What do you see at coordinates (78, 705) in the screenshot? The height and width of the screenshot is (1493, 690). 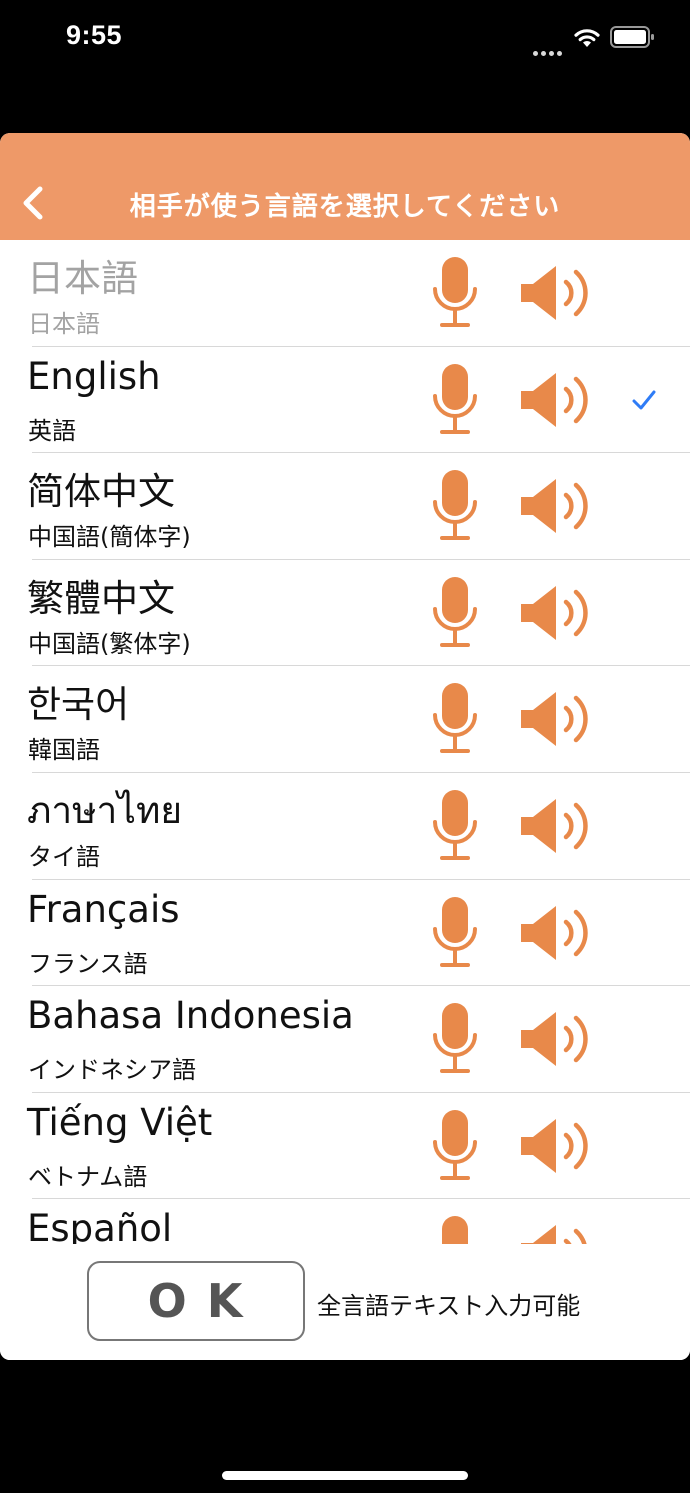 I see `language-name: 한국어` at bounding box center [78, 705].